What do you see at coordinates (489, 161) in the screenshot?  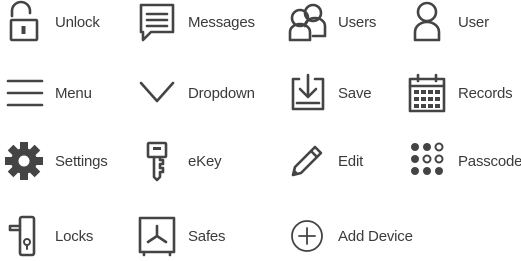 I see `passcode-label: Passcode` at bounding box center [489, 161].